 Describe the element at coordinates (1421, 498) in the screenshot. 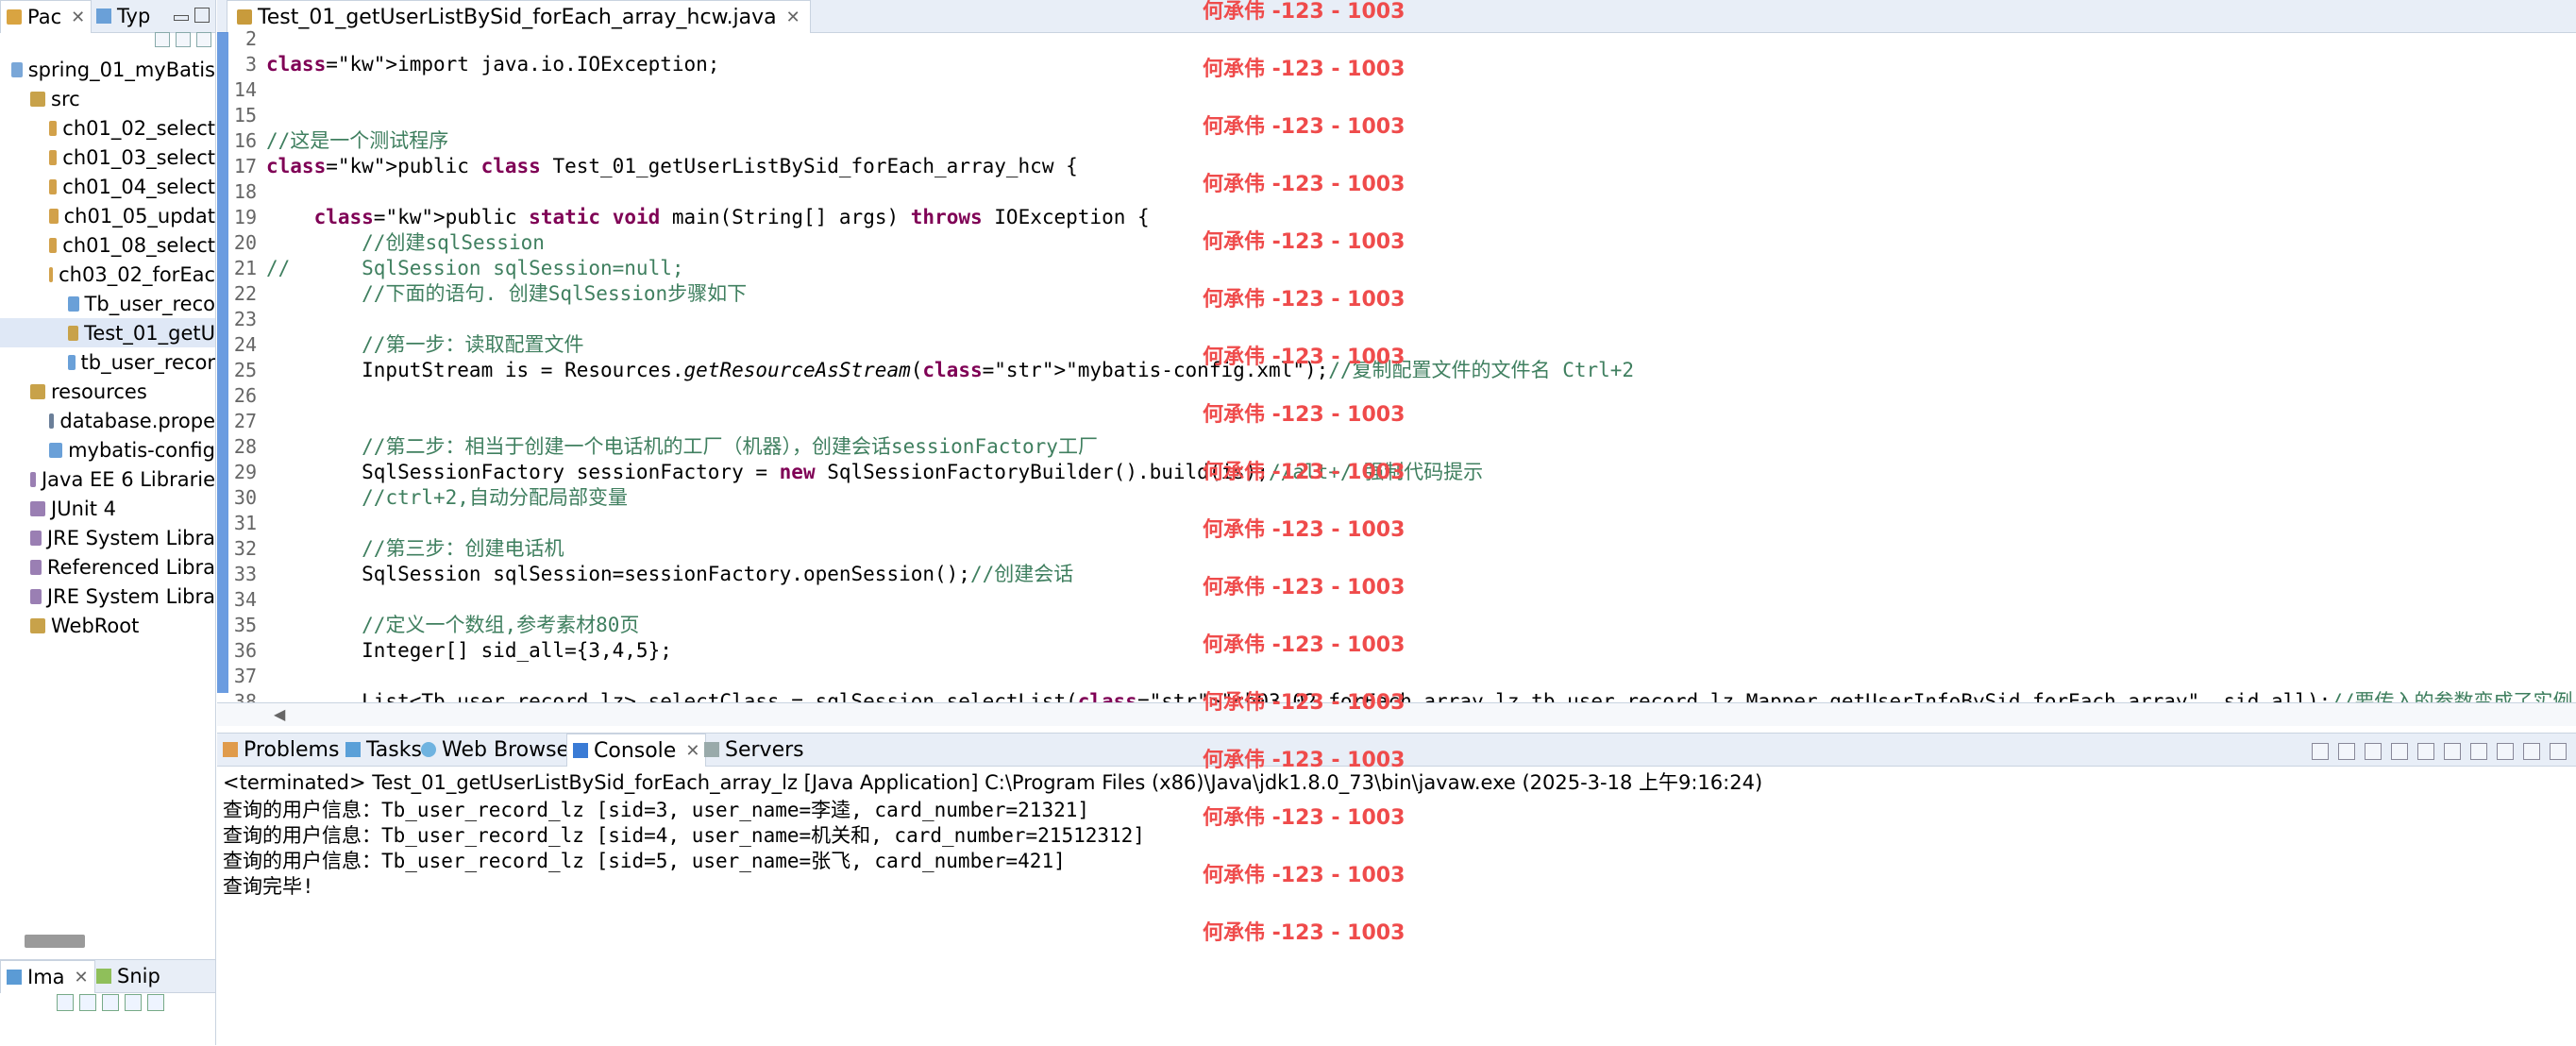

I see `code-line: //ctrl+2,自动分配局部变量` at that location.